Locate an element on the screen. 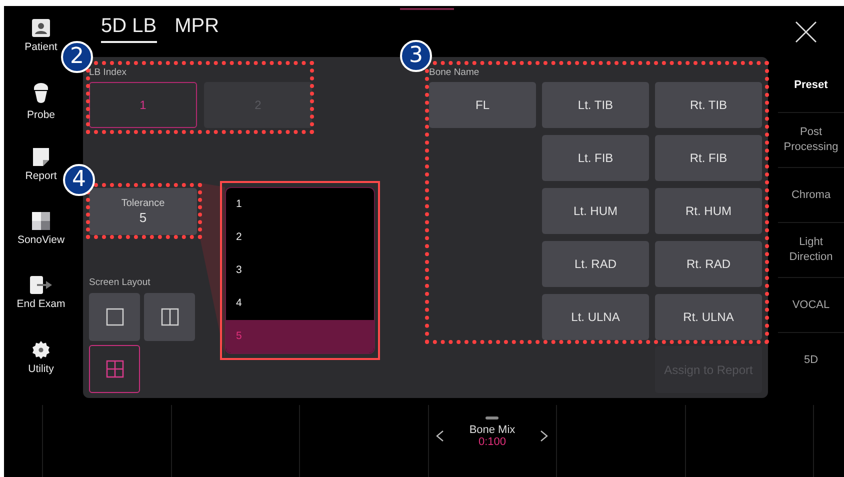 The image size is (844, 477). close-icon is located at coordinates (806, 32).